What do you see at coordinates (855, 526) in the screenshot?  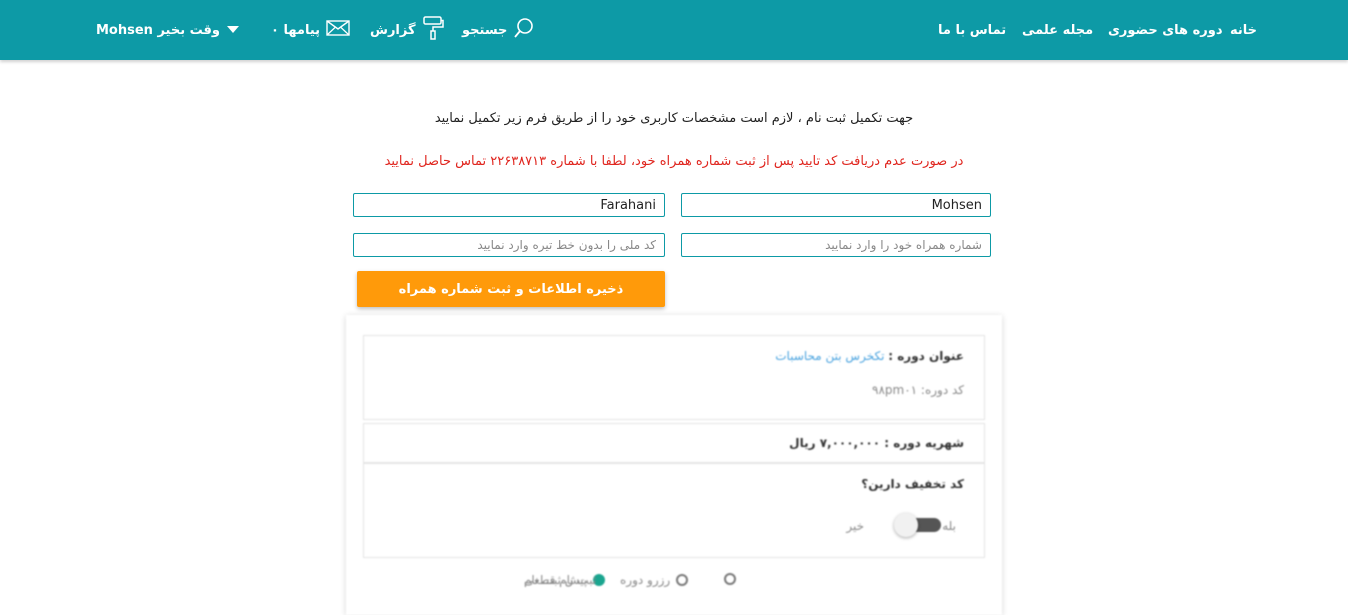 I see `discount-no-label: خیر` at bounding box center [855, 526].